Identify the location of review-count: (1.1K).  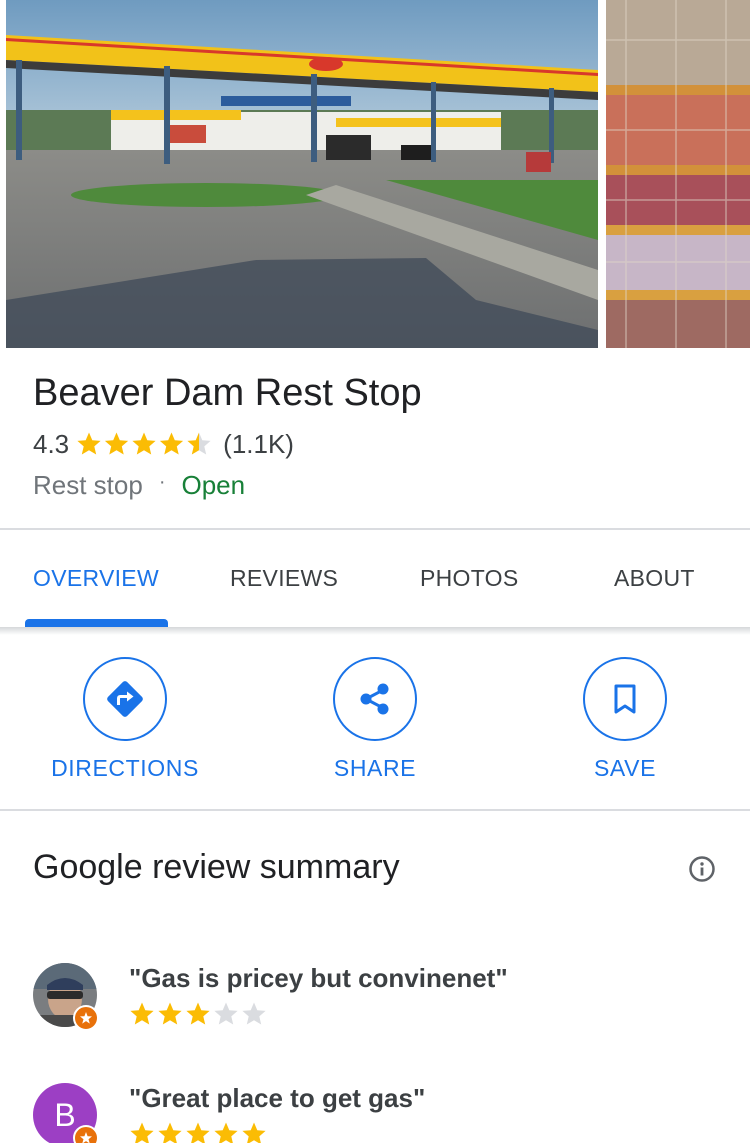
(258, 443).